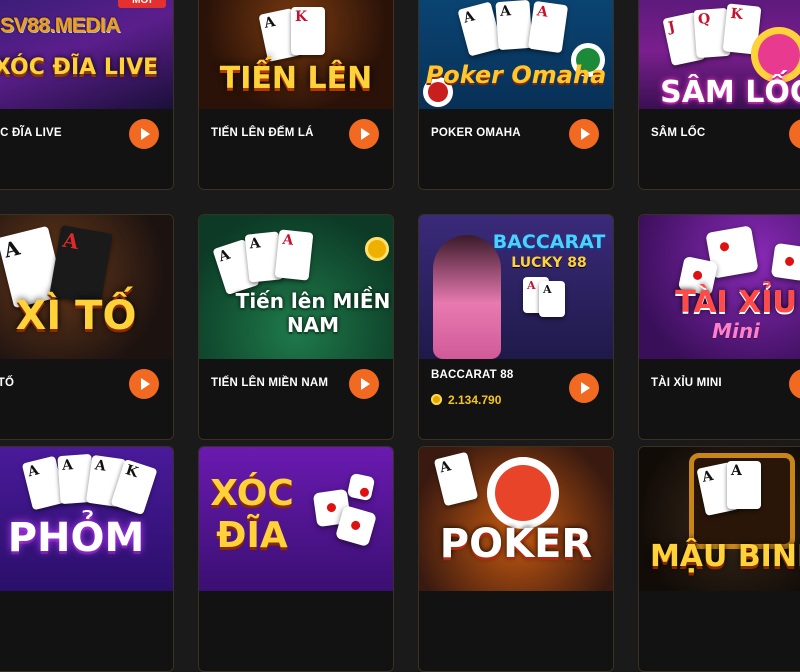 The height and width of the screenshot is (672, 800). Describe the element at coordinates (142, 4) in the screenshot. I see `new-badge: MỚI` at that location.